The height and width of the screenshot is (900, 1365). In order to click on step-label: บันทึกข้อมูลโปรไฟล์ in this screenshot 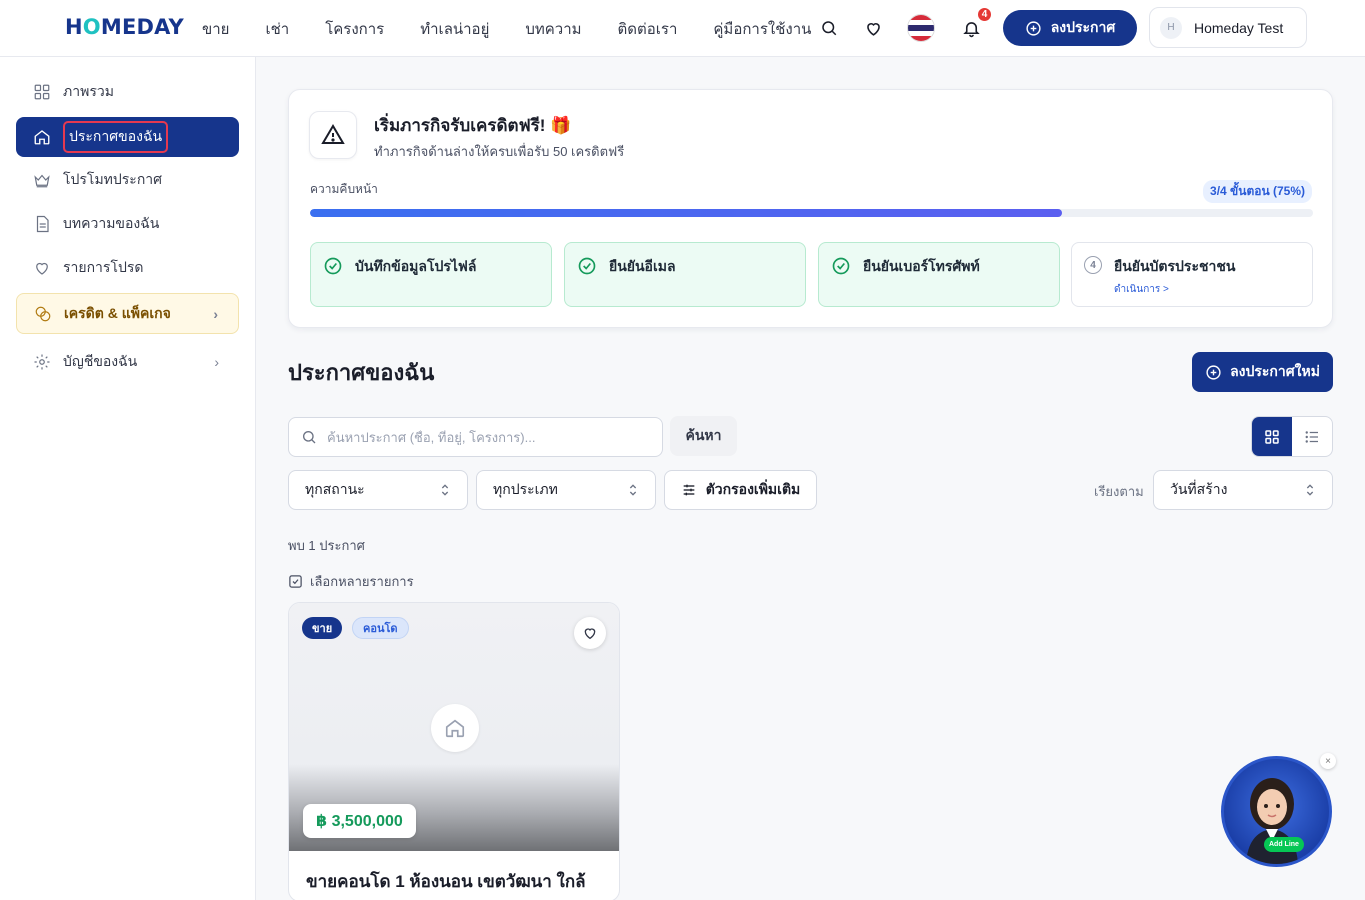, I will do `click(416, 266)`.